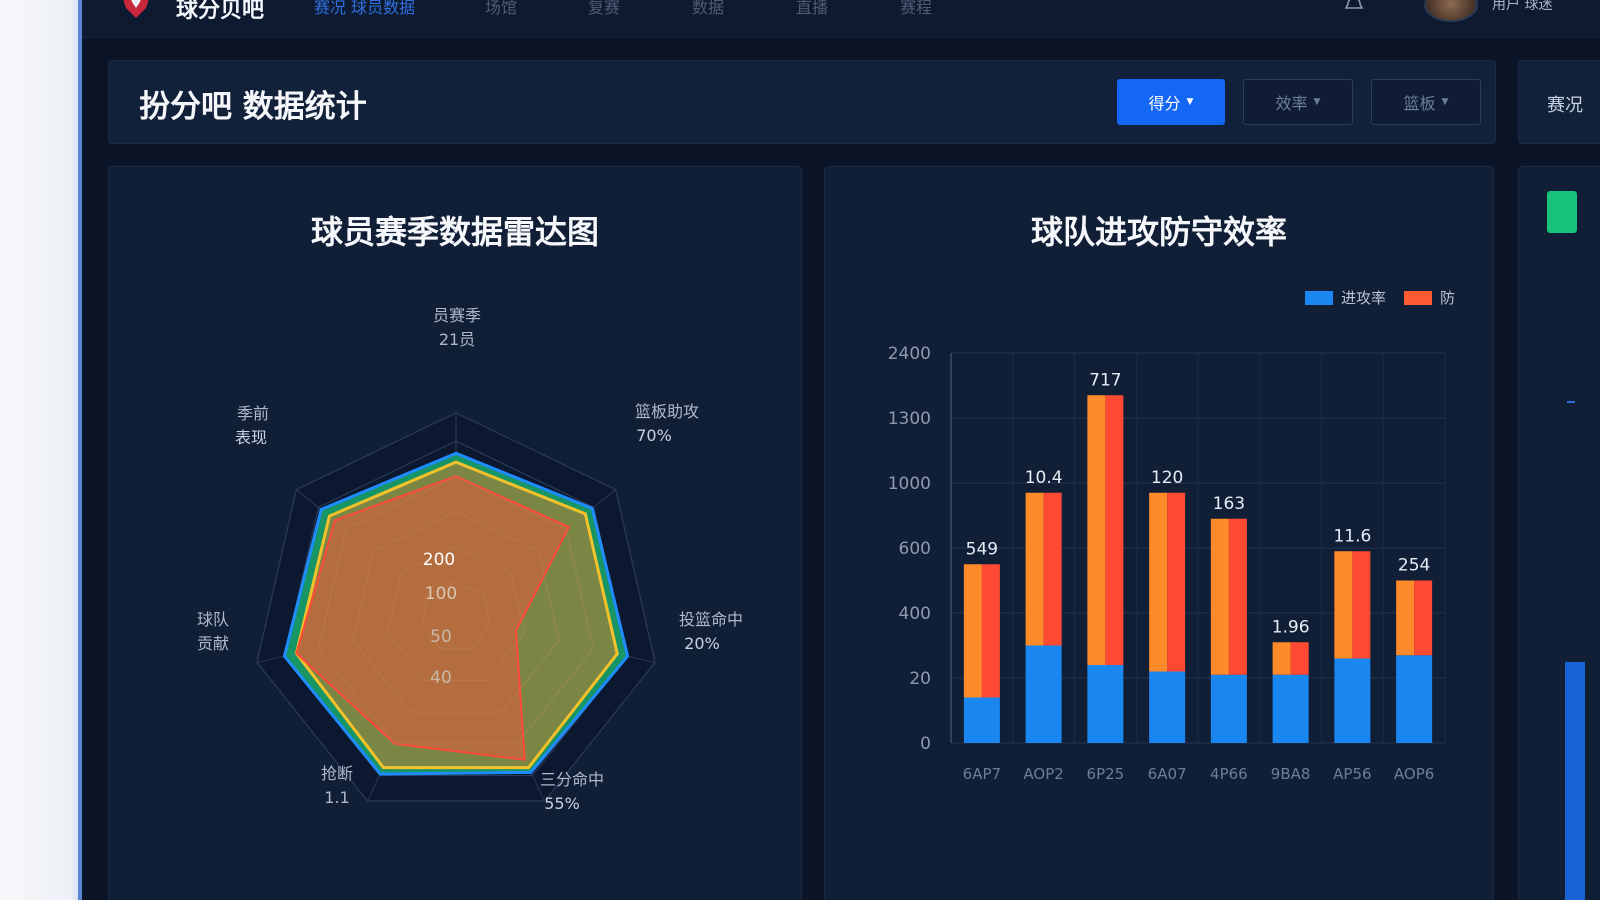 This screenshot has width=1600, height=900. Describe the element at coordinates (1105, 380) in the screenshot. I see `bar-value-label: 717` at that location.